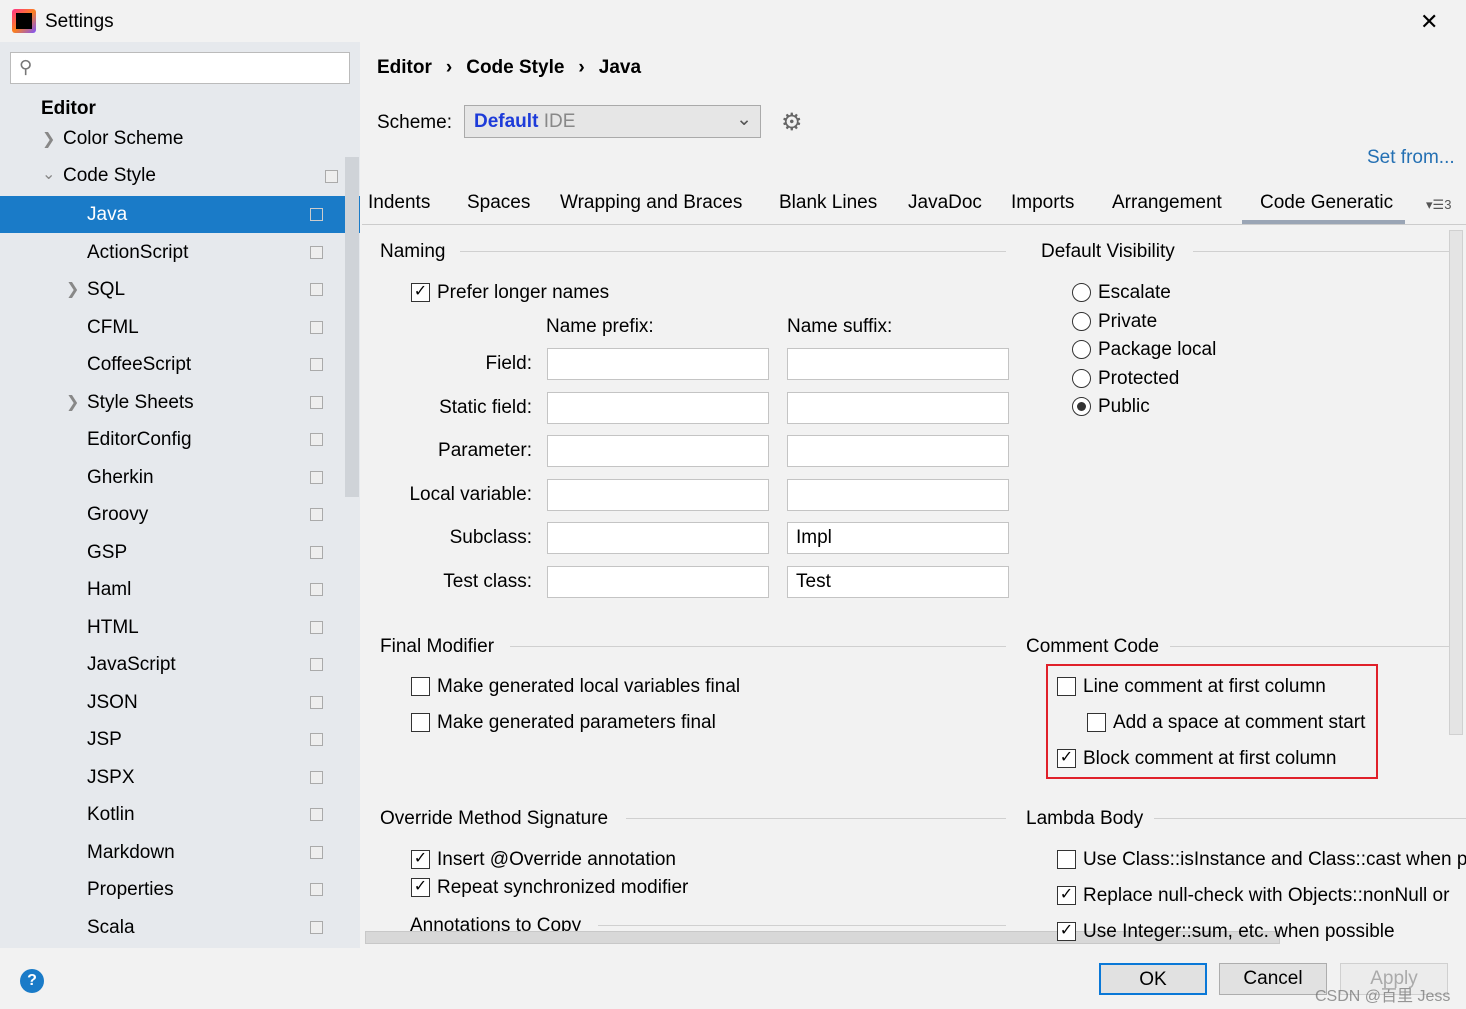  I want to click on visibility-radio-escalate, so click(1081, 292).